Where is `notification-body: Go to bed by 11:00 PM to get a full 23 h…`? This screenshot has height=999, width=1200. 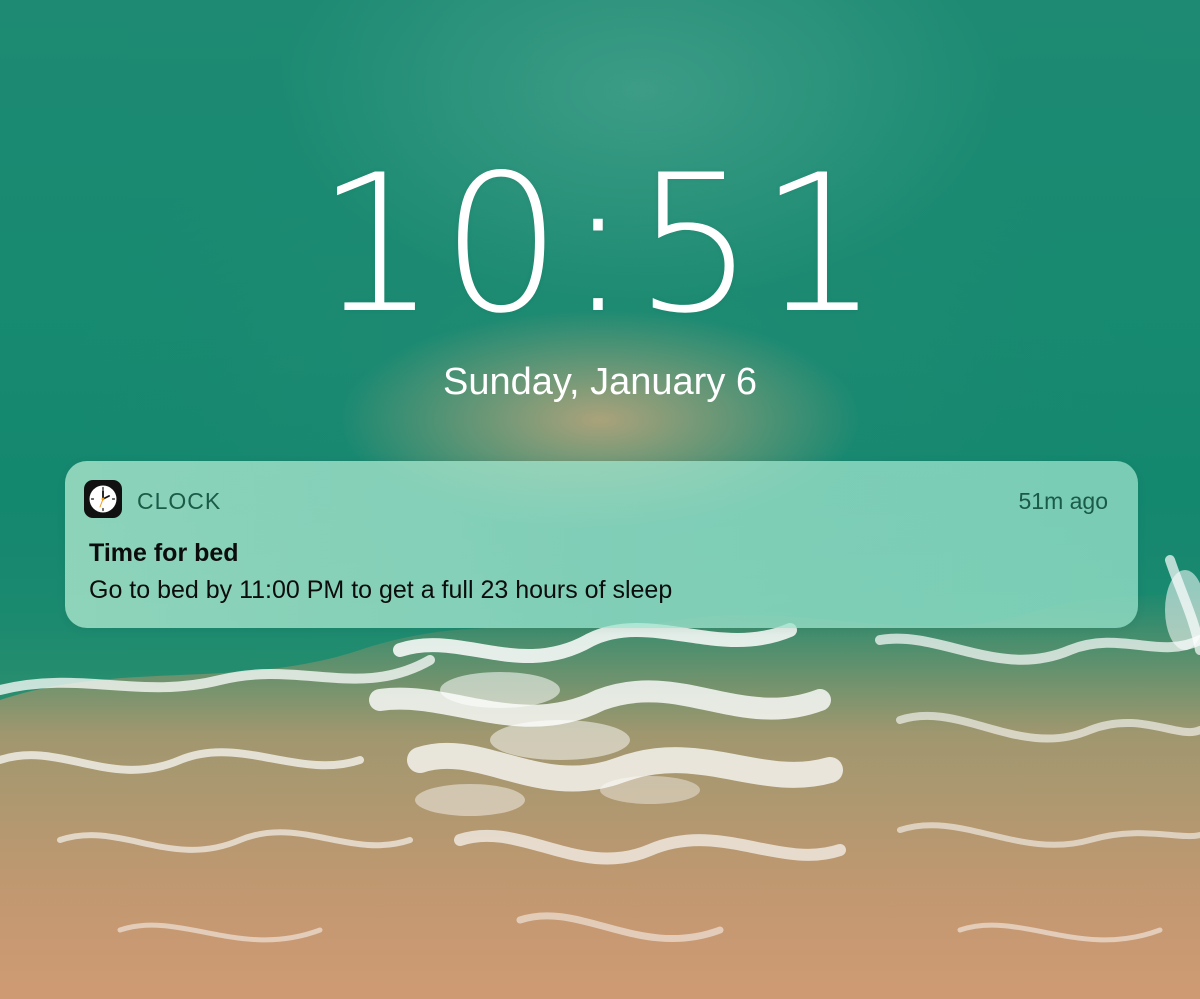
notification-body: Go to bed by 11:00 PM to get a full 23 h… is located at coordinates (381, 590).